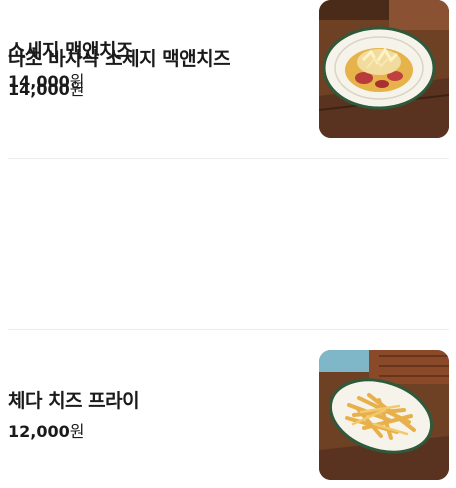 The image size is (456, 488). I want to click on price-value: 12,000, so click(39, 431).